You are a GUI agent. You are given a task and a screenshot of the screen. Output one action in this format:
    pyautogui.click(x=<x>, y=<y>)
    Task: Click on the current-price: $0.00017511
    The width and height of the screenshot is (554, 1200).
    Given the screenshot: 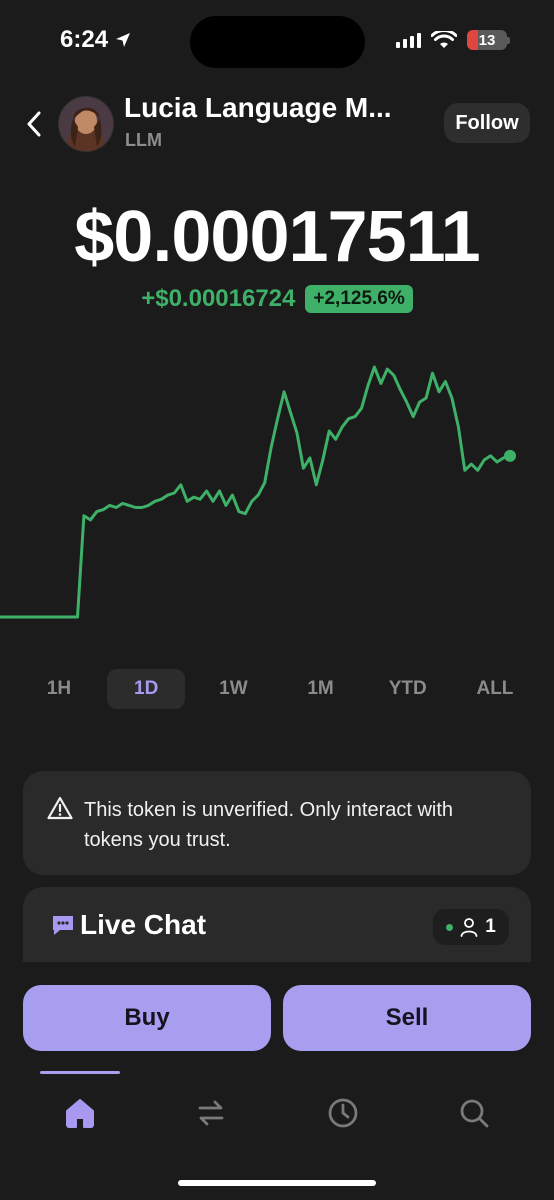 What is the action you would take?
    pyautogui.click(x=277, y=237)
    